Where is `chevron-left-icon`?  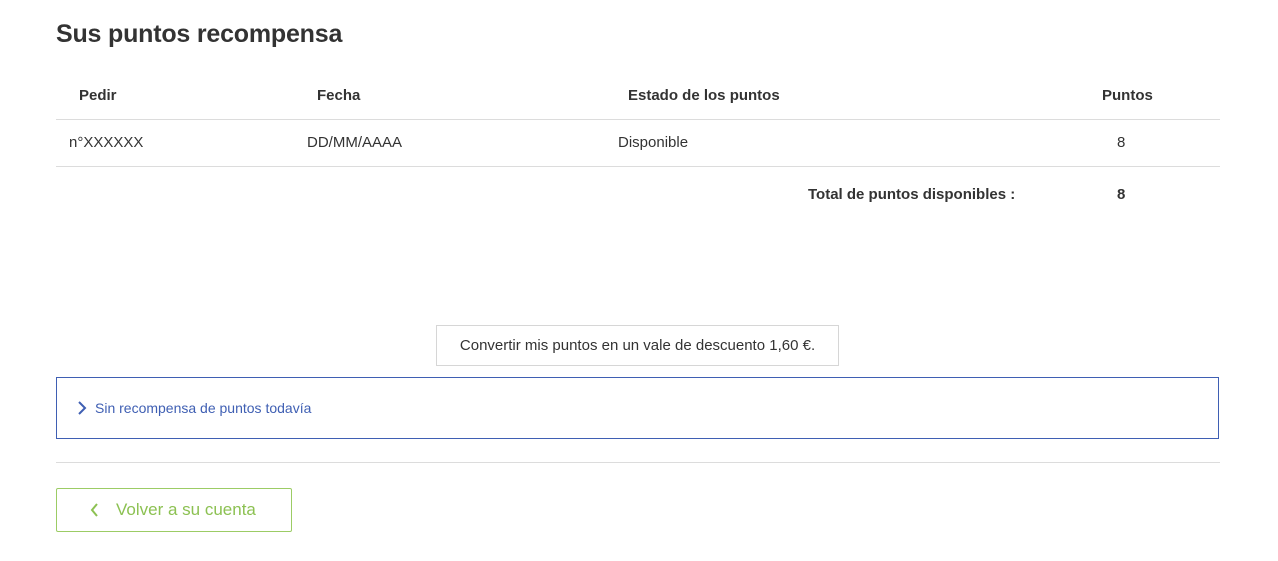
chevron-left-icon is located at coordinates (94, 510).